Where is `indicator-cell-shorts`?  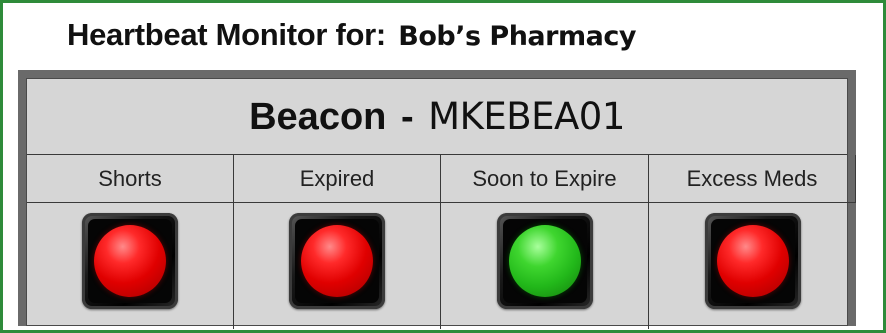
indicator-cell-shorts is located at coordinates (130, 266).